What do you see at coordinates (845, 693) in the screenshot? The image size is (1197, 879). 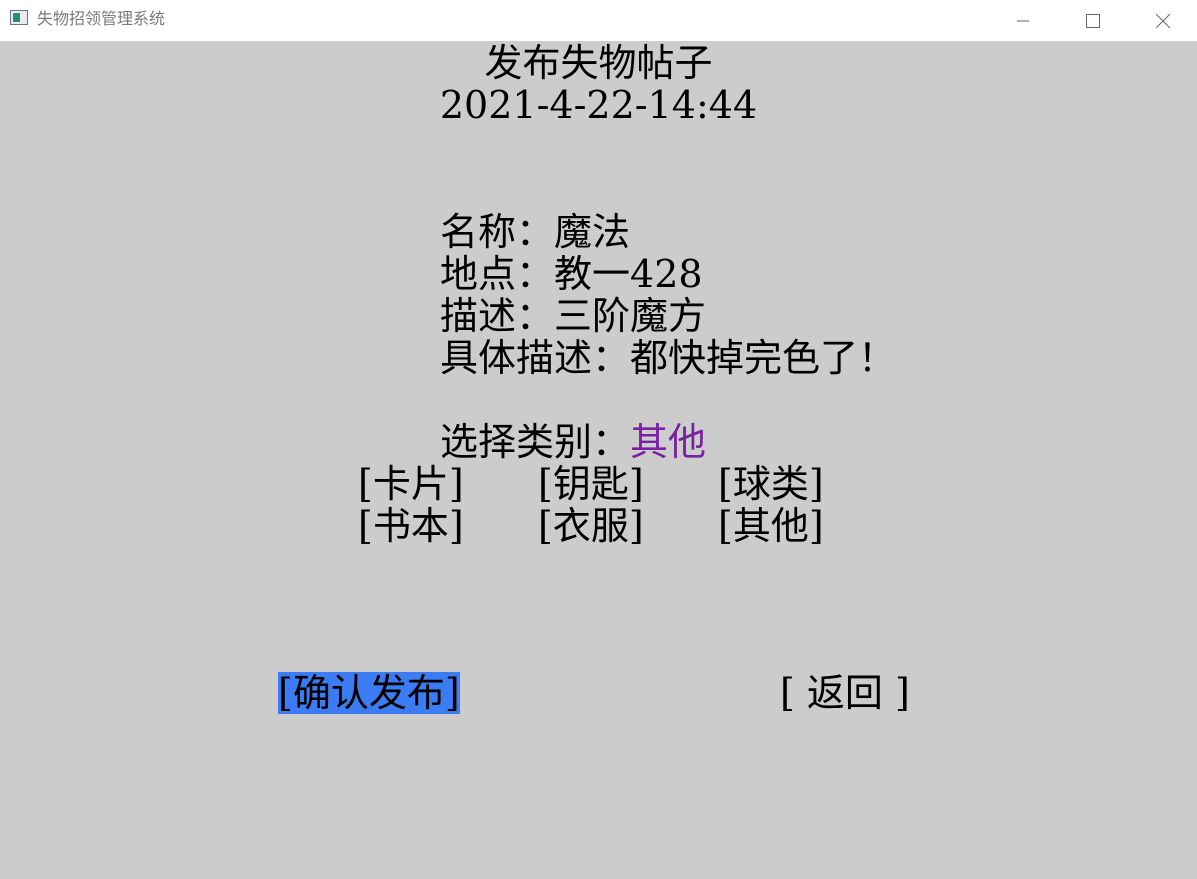 I see `back-button: [ 返回 ]` at bounding box center [845, 693].